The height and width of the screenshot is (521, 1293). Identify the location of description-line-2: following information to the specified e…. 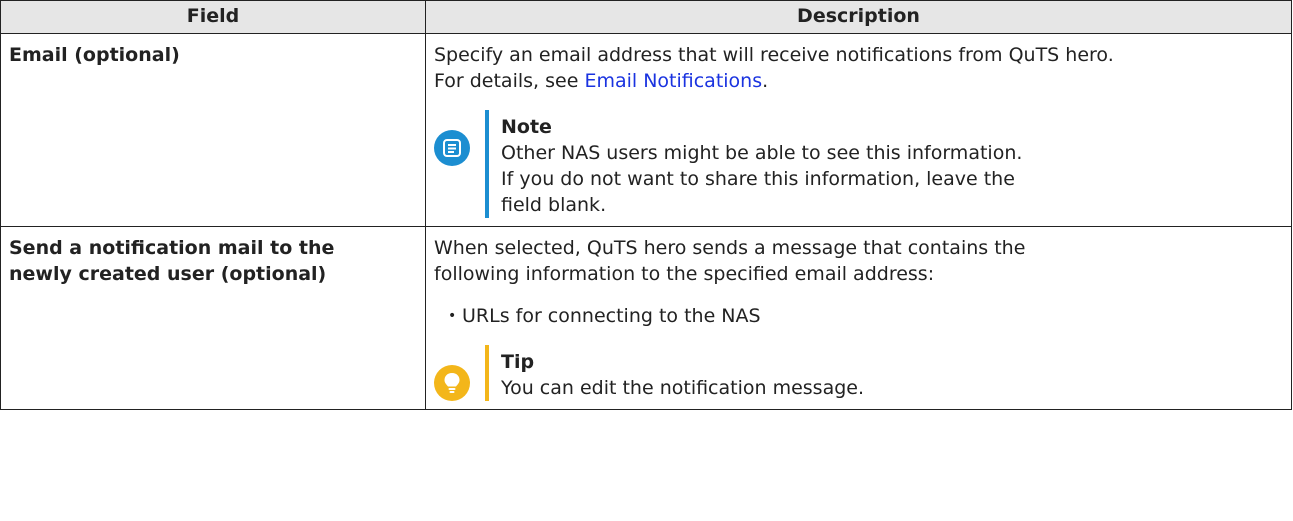
(684, 274).